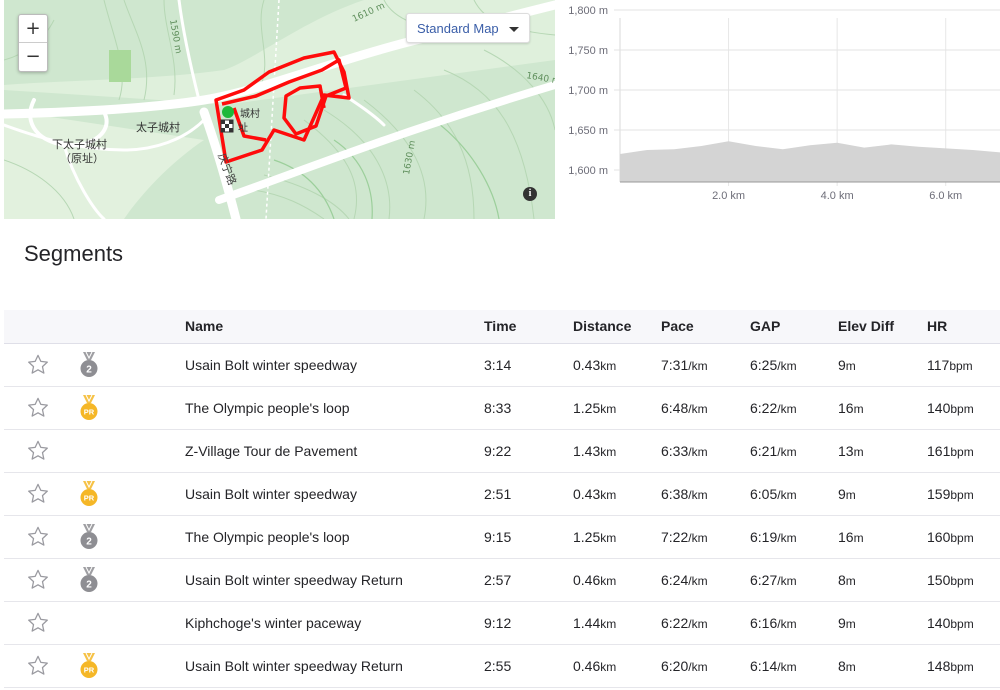  Describe the element at coordinates (675, 407) in the screenshot. I see `segment-pace-value: 6:48` at that location.